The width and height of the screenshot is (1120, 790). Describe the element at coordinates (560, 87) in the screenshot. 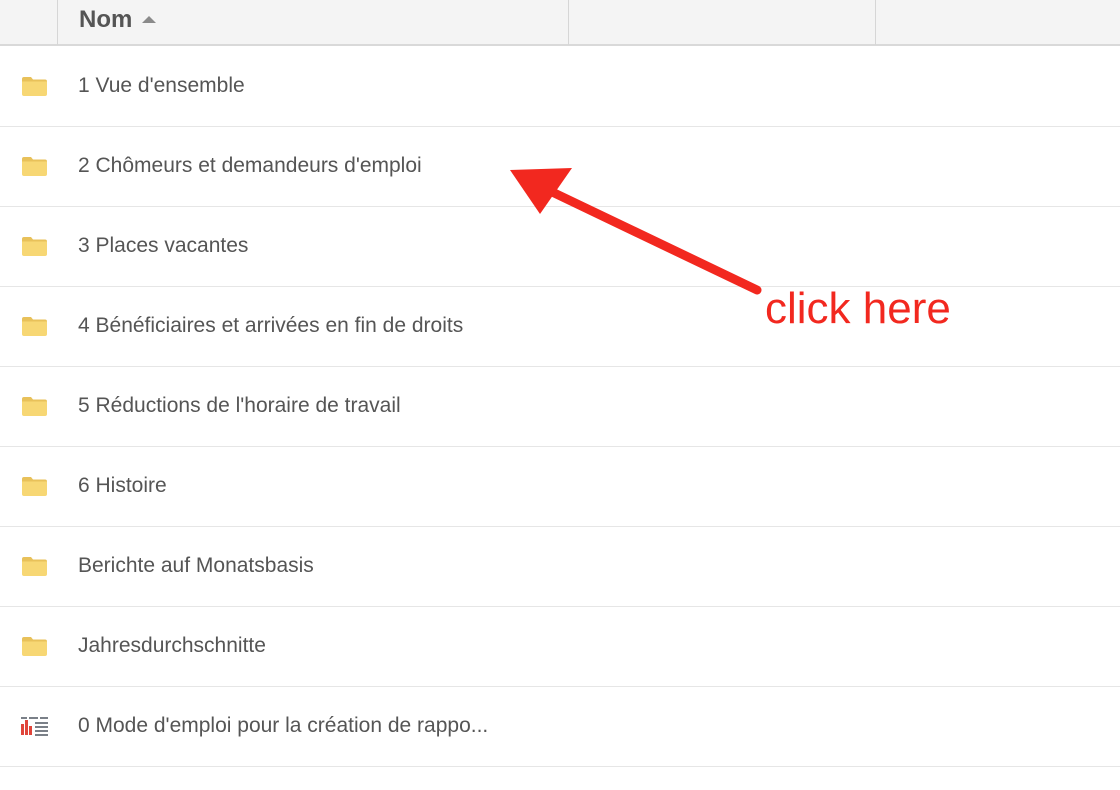

I see `list-item: 1 Vue d'ensemble` at that location.